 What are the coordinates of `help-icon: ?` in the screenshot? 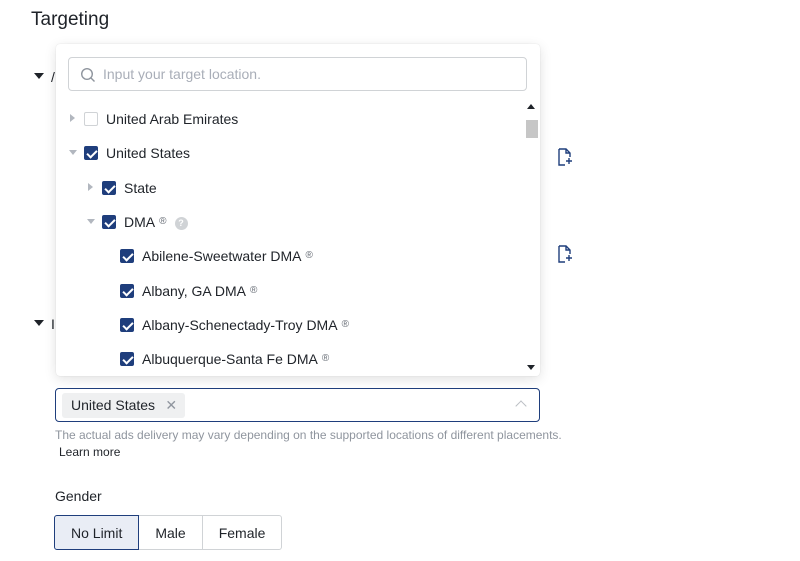 It's located at (181, 223).